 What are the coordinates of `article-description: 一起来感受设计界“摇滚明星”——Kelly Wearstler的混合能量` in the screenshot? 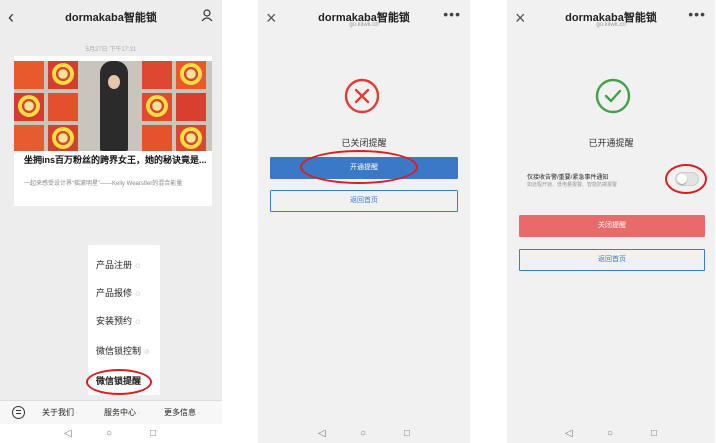 It's located at (103, 184).